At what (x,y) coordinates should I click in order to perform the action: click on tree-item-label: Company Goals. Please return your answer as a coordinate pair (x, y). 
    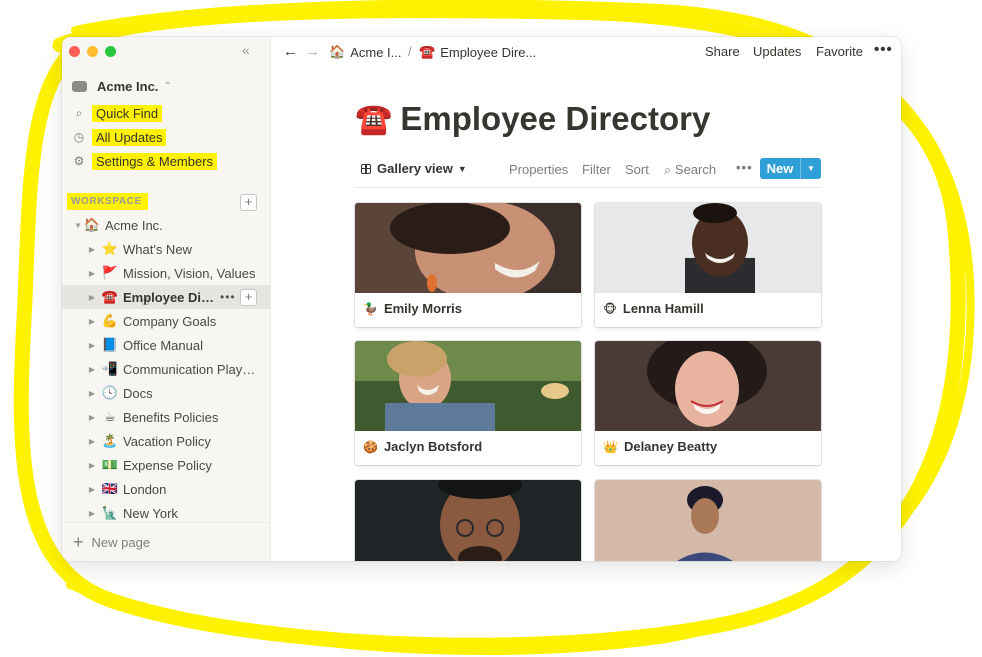
    Looking at the image, I should click on (170, 321).